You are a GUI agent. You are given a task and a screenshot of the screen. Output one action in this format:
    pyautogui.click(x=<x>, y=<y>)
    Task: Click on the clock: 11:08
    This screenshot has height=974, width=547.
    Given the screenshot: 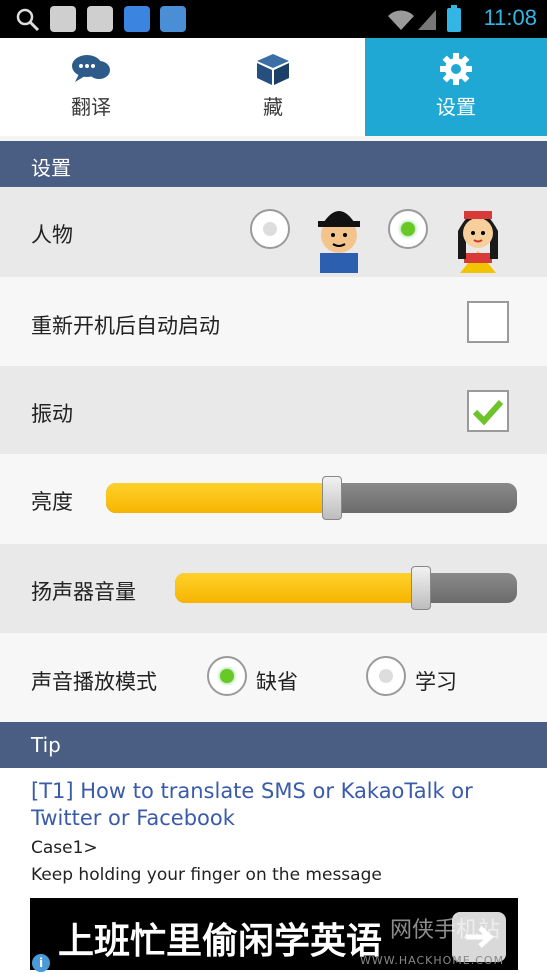 What is the action you would take?
    pyautogui.click(x=510, y=17)
    